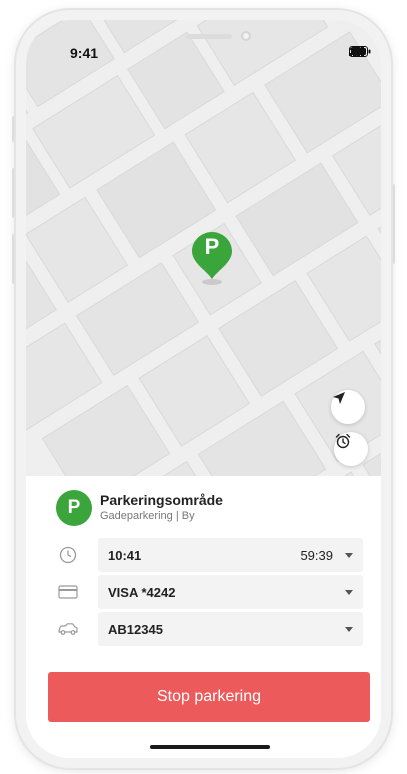 The height and width of the screenshot is (774, 407). I want to click on zone-title: Parkeringsområde, so click(161, 500).